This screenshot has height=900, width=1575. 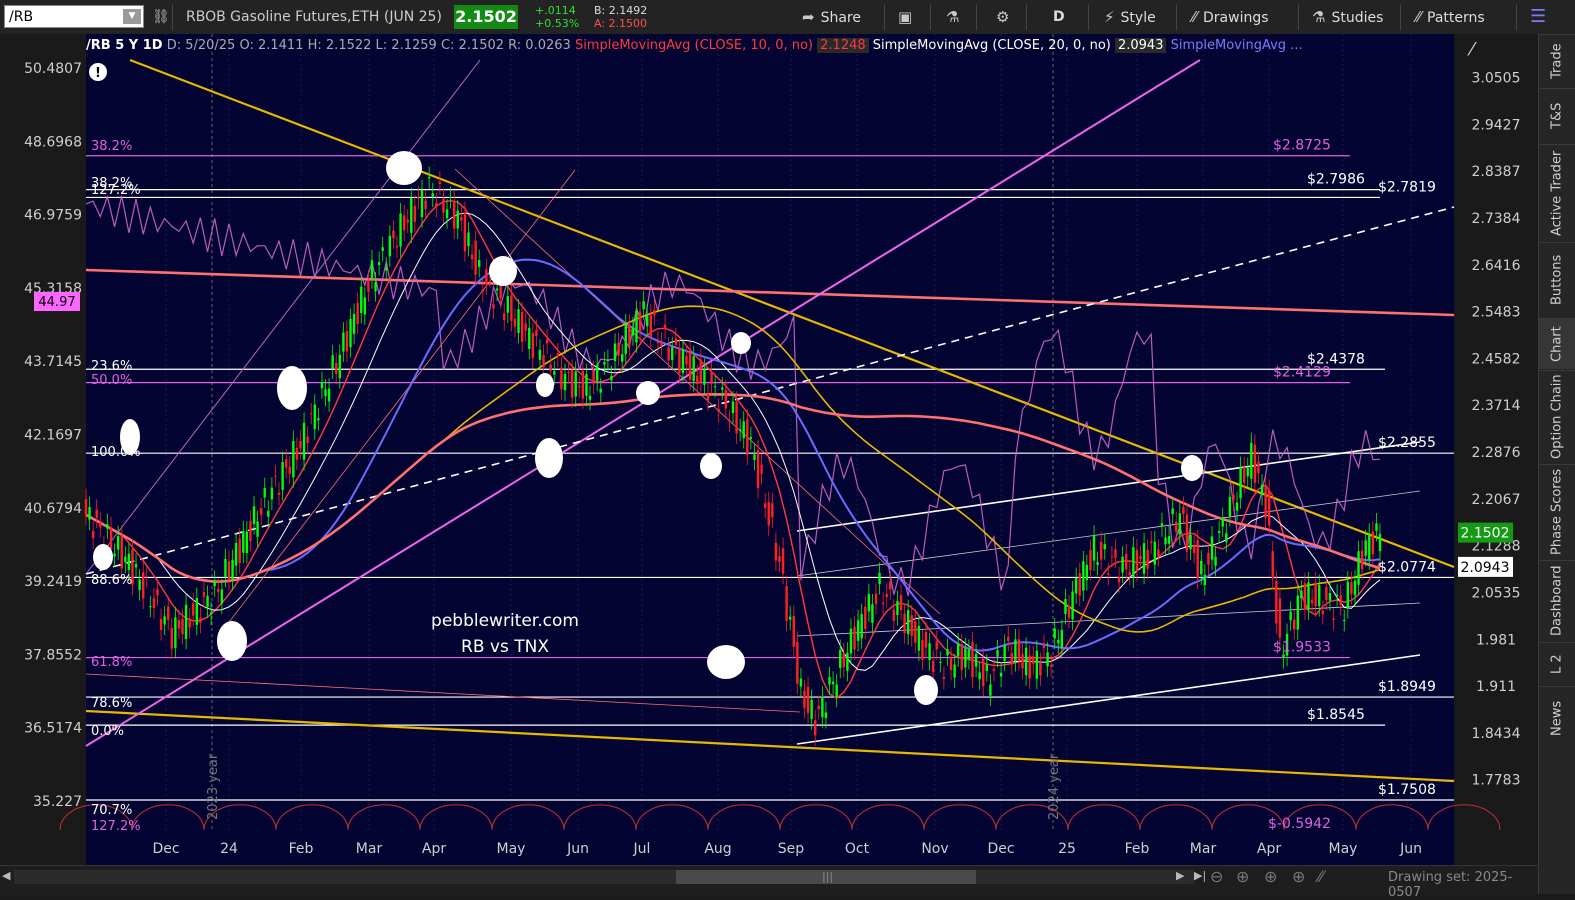 What do you see at coordinates (1557, 192) in the screenshot?
I see `right-tab-active-trader: Active Trader` at bounding box center [1557, 192].